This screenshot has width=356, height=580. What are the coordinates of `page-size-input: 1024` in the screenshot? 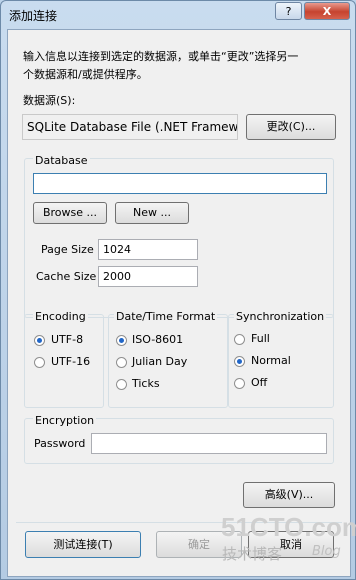 It's located at (148, 249).